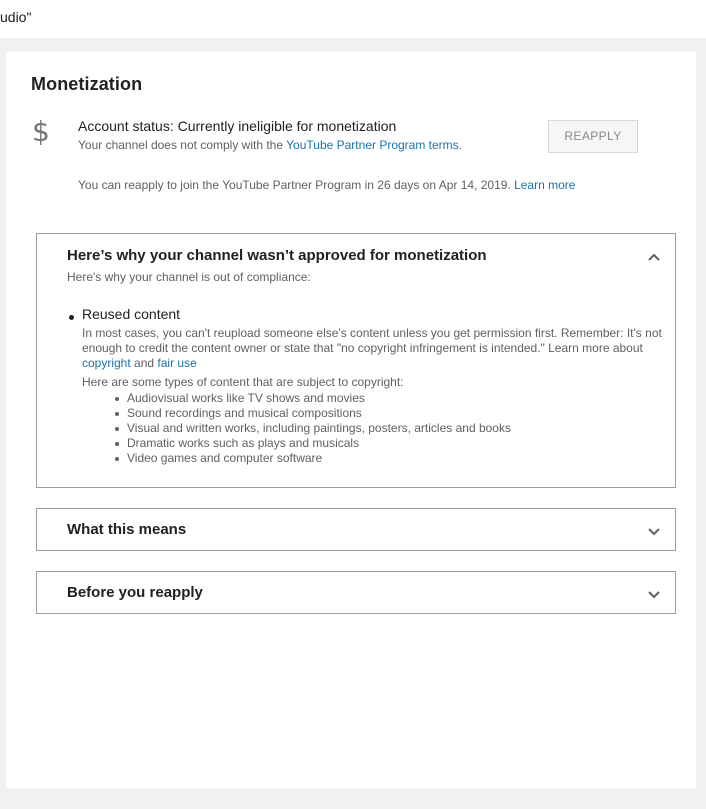  What do you see at coordinates (460, 145) in the screenshot?
I see `status-sub-suffix: .` at bounding box center [460, 145].